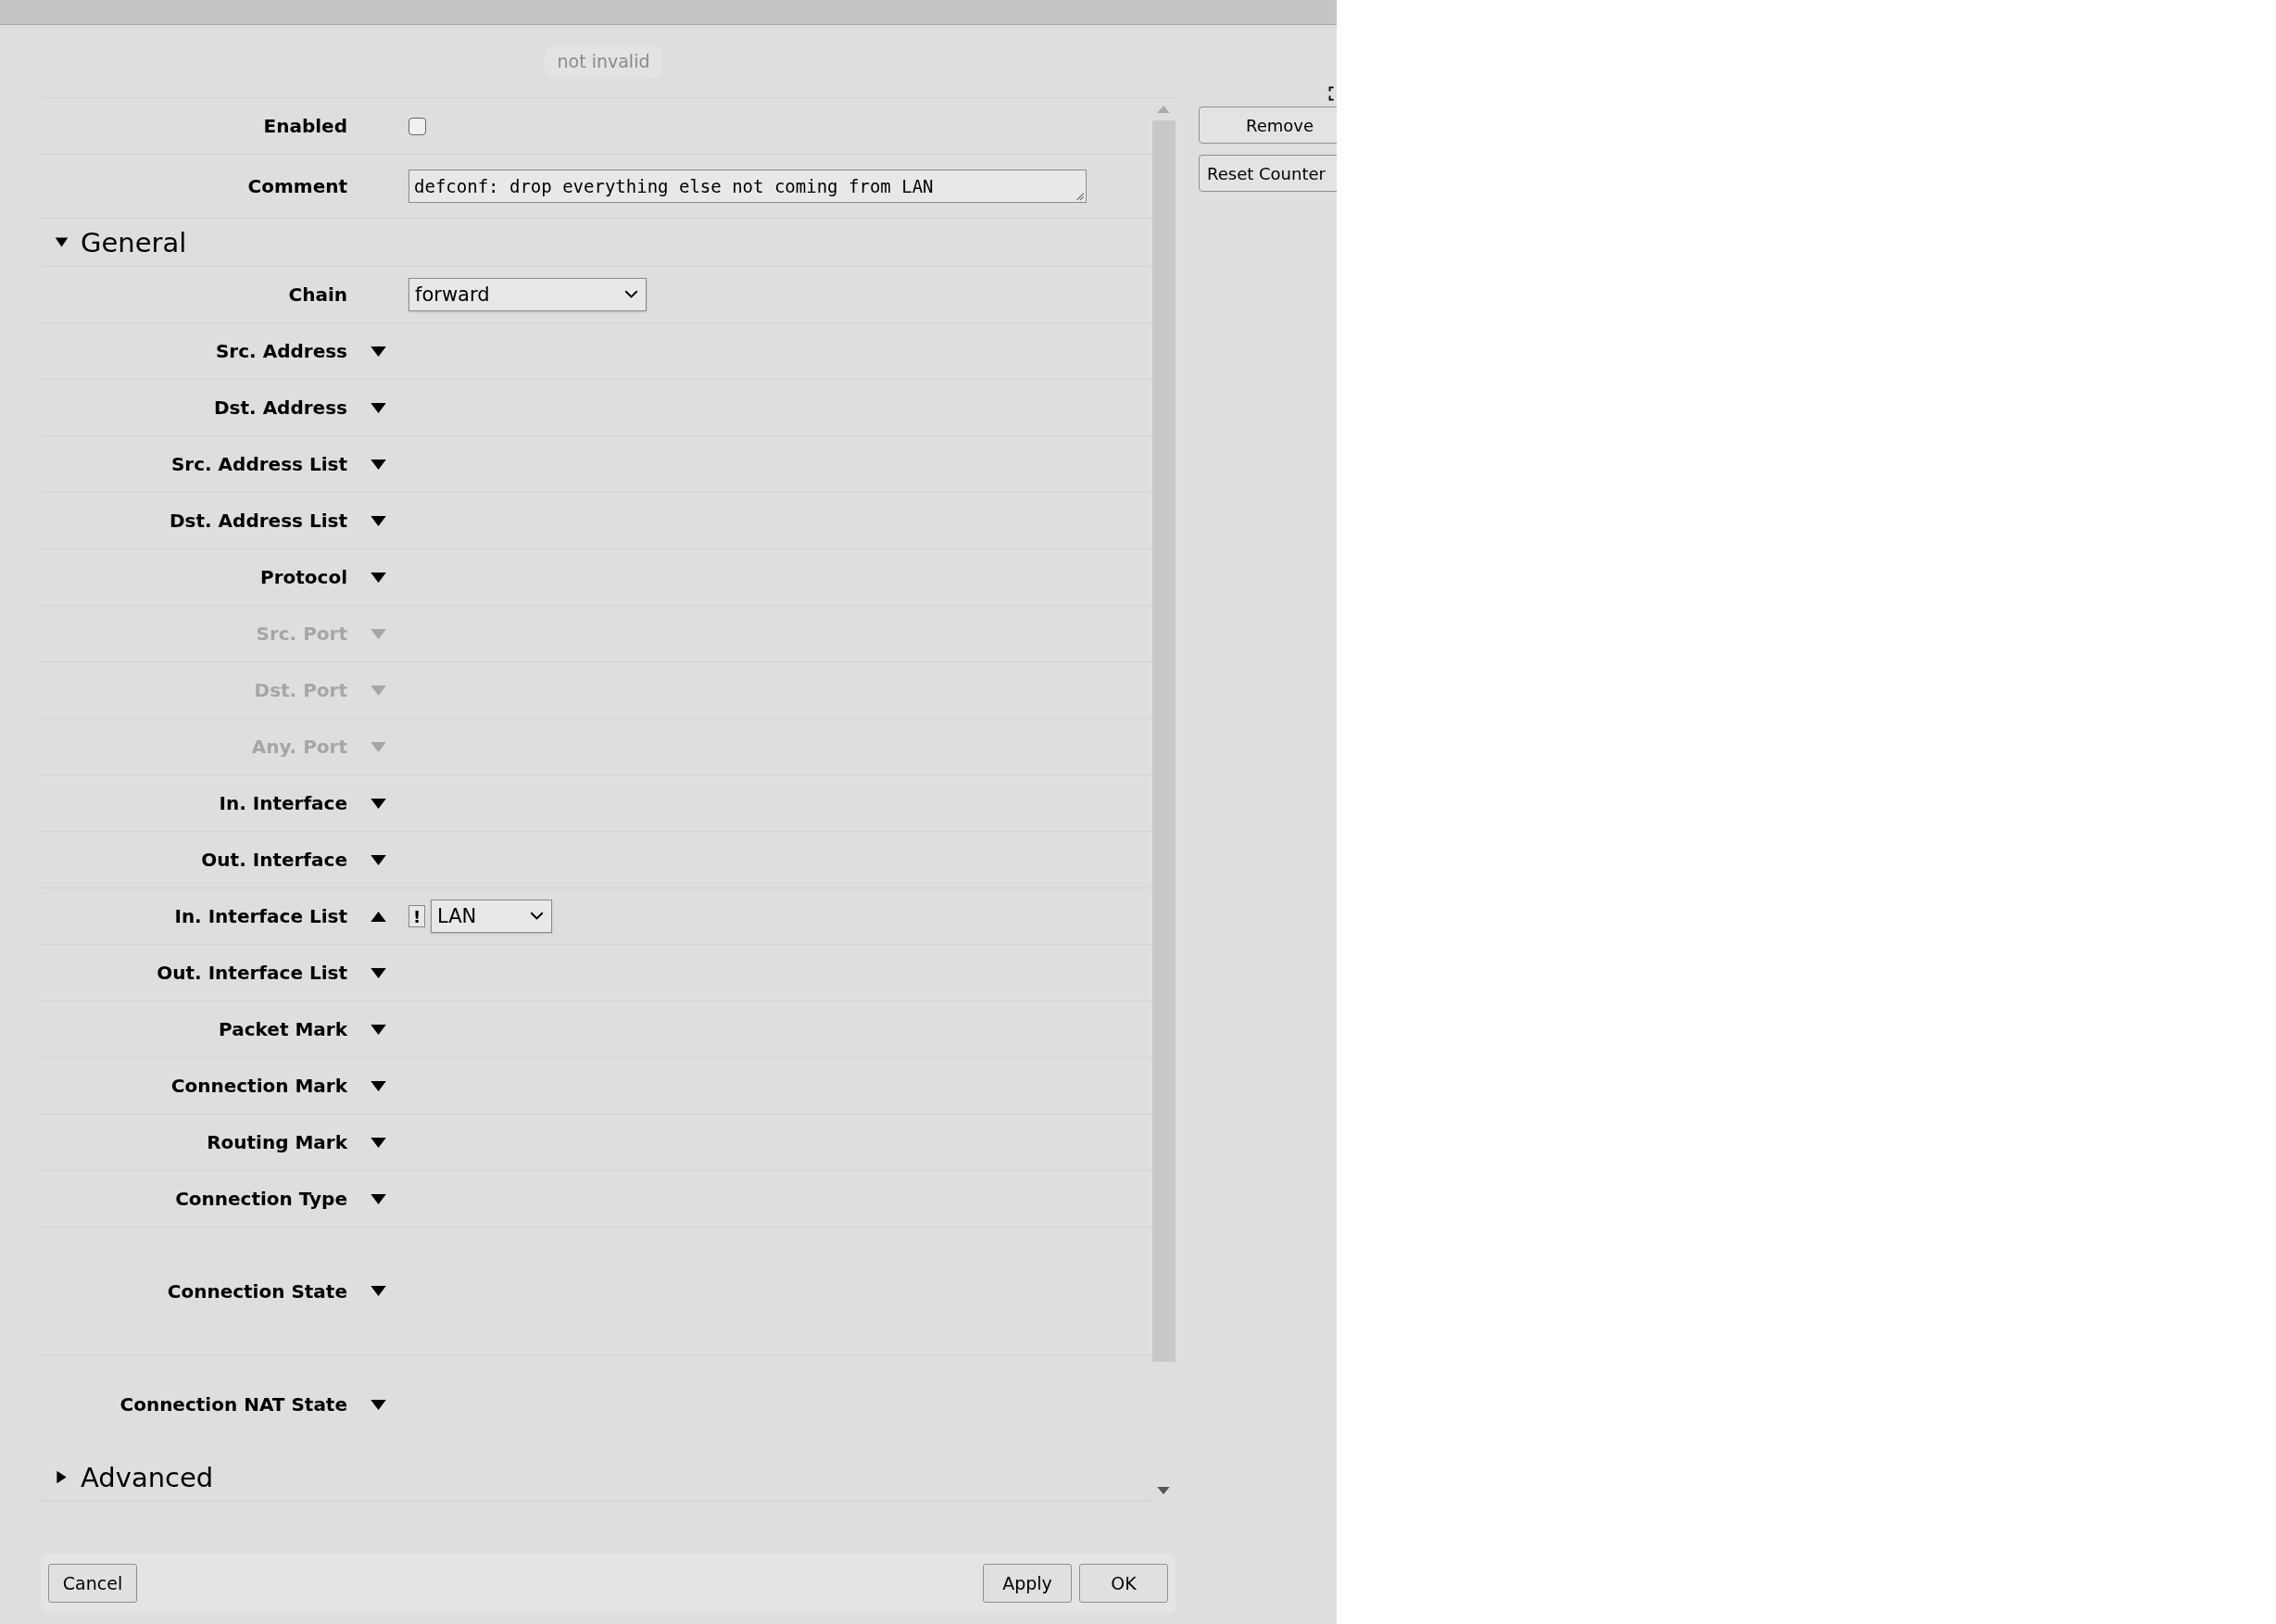 This screenshot has height=1624, width=2276. What do you see at coordinates (491, 916) in the screenshot?
I see `interface-list-dropdown: LAN` at bounding box center [491, 916].